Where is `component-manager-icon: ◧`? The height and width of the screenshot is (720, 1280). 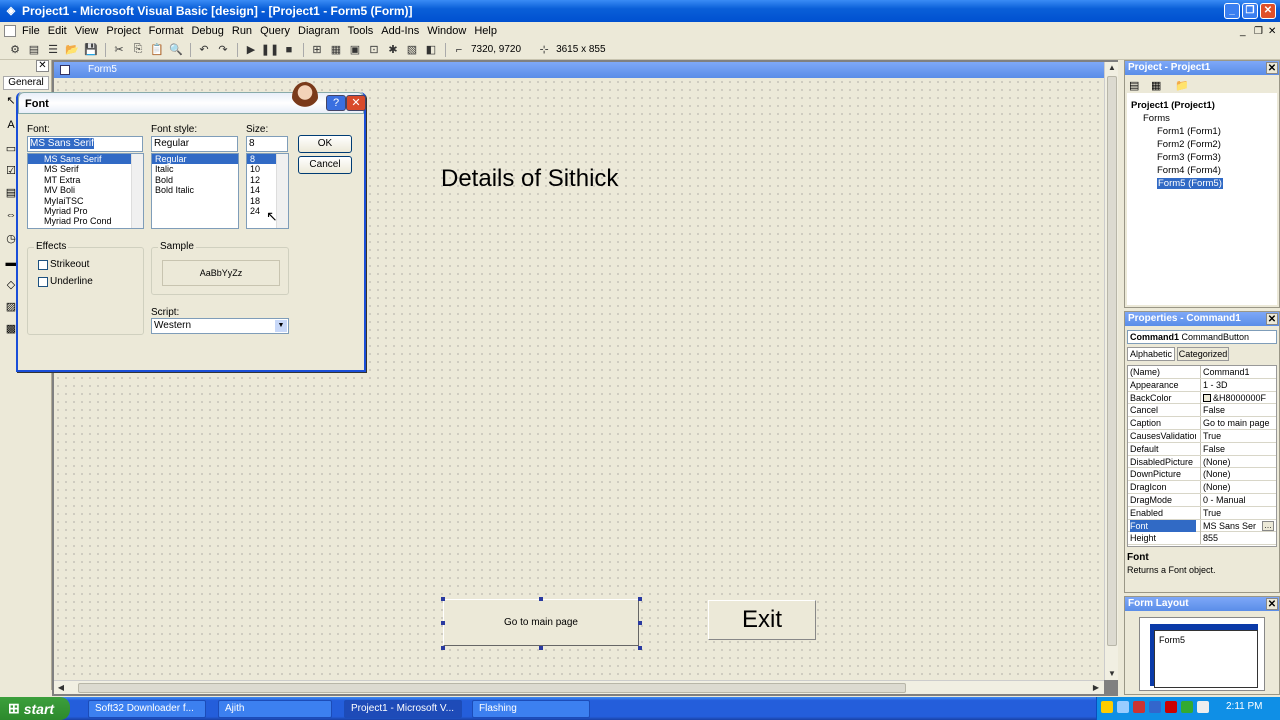
component-manager-icon: ◧ is located at coordinates (431, 50).